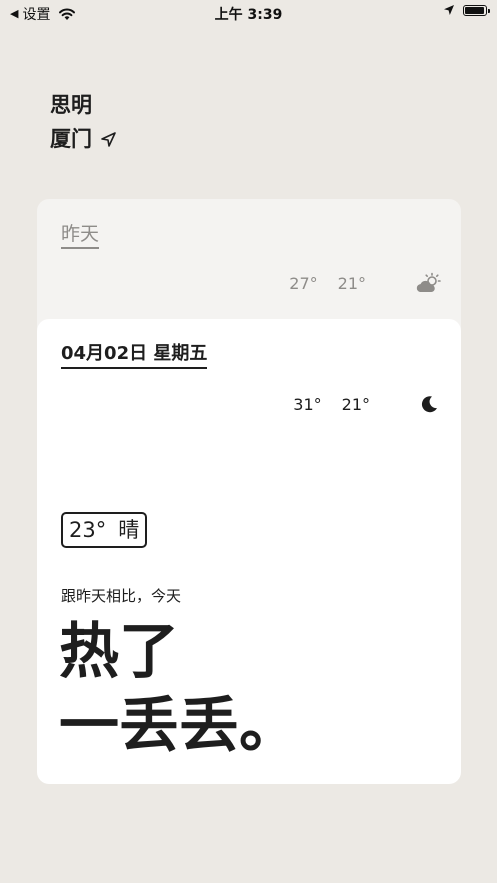 This screenshot has height=883, width=497. What do you see at coordinates (327, 283) in the screenshot?
I see `yesterday-temps: 27° 21°` at bounding box center [327, 283].